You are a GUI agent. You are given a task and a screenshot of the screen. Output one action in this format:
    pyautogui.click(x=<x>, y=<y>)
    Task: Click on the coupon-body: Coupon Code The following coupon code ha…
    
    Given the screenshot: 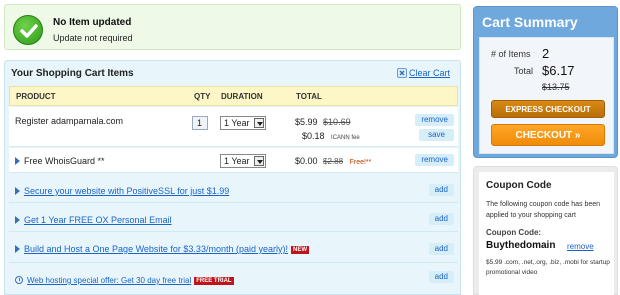 What is the action you would take?
    pyautogui.click(x=546, y=233)
    